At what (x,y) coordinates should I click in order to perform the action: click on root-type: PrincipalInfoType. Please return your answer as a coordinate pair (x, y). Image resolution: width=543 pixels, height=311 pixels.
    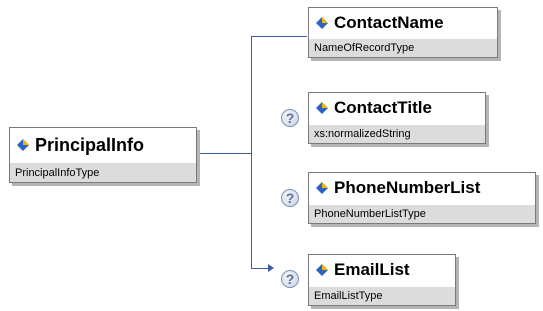
    Looking at the image, I should click on (103, 172).